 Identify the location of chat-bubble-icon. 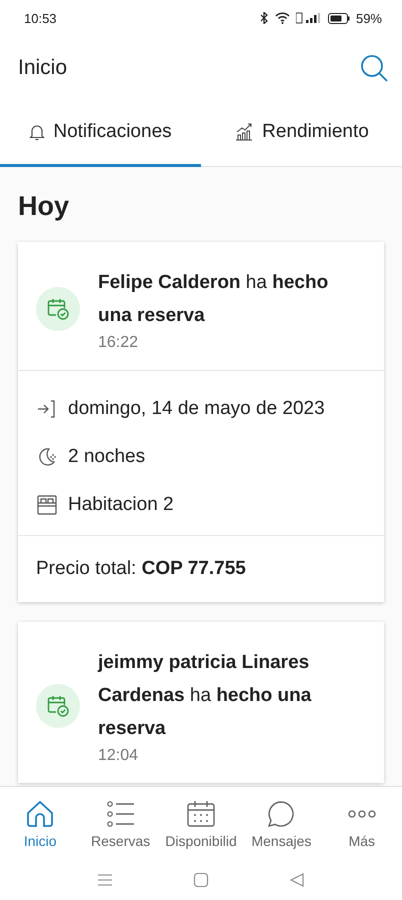
(281, 813).